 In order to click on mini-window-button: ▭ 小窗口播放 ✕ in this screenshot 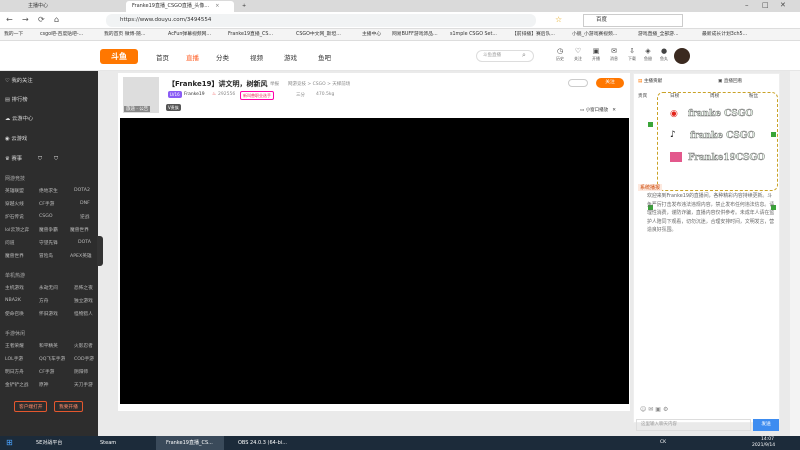, I will do `click(598, 110)`.